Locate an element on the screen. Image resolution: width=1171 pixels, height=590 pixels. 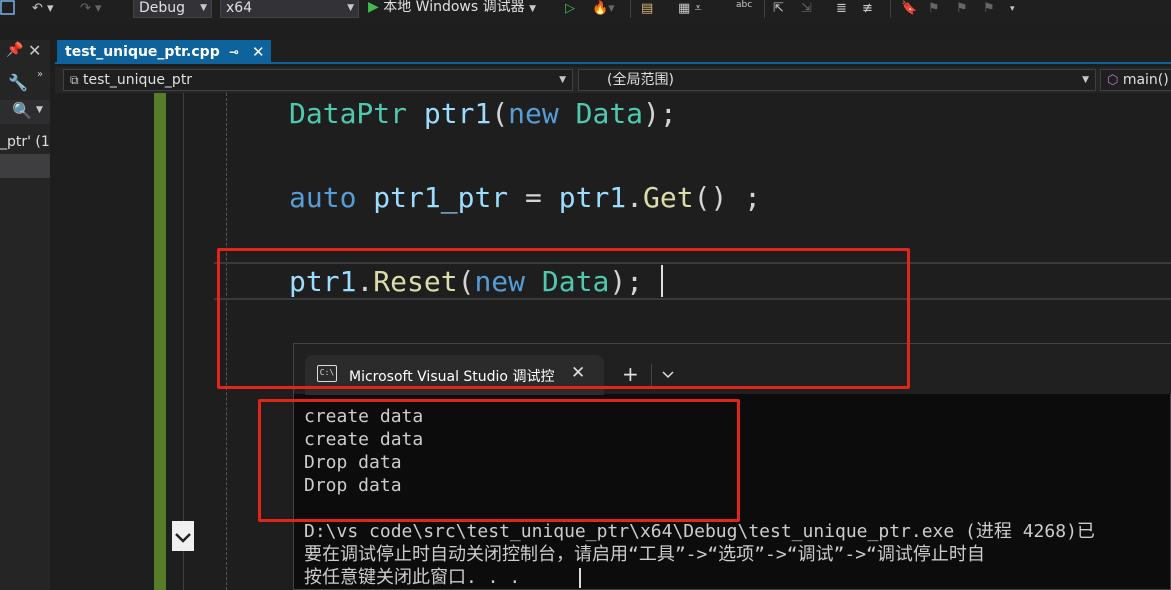
play-icon: ▶ is located at coordinates (373, 7).